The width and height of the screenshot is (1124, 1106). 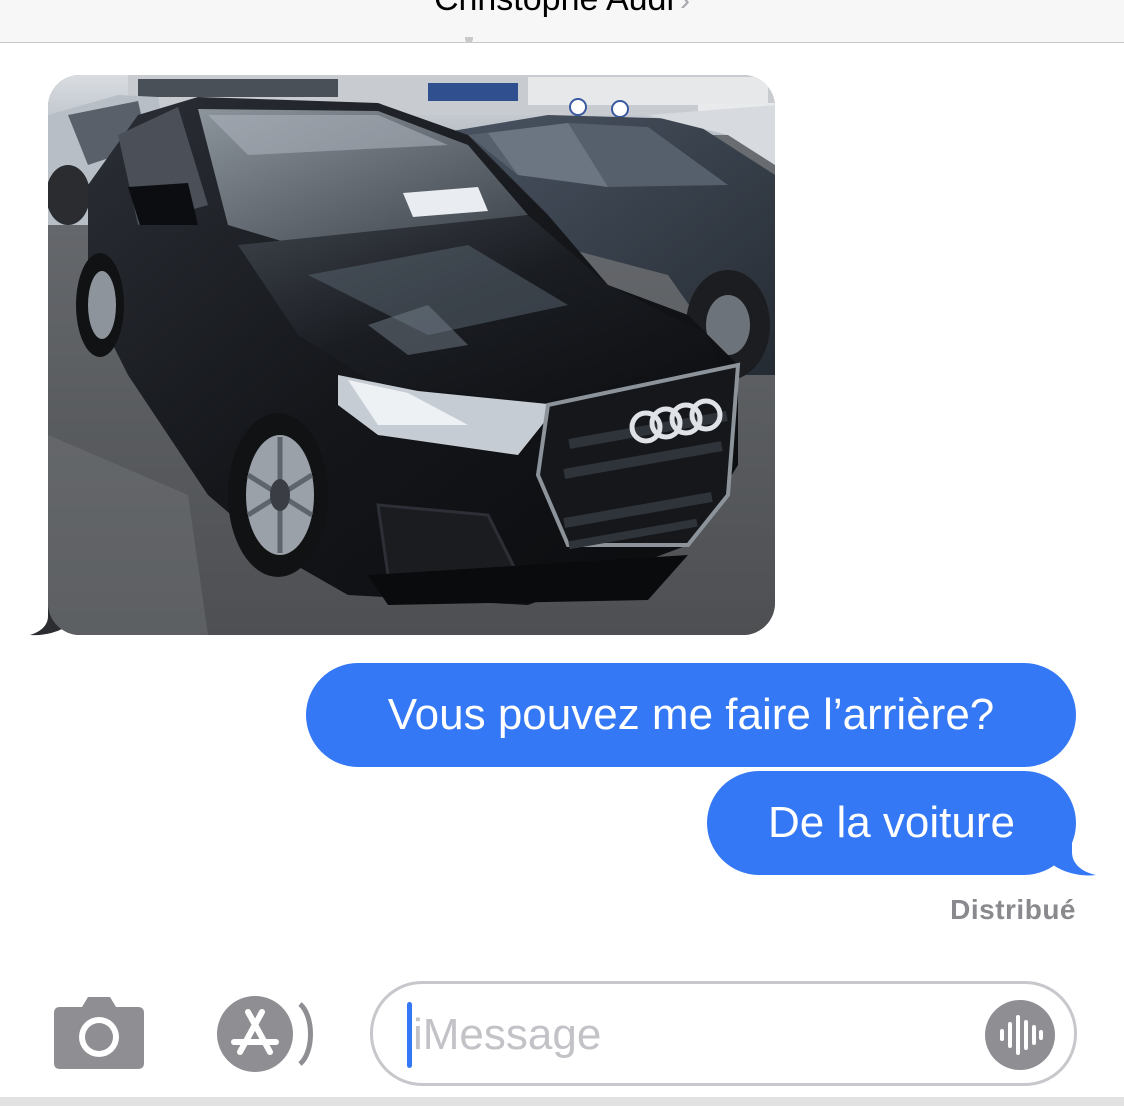 I want to click on scroll-indicator, so click(x=469, y=39).